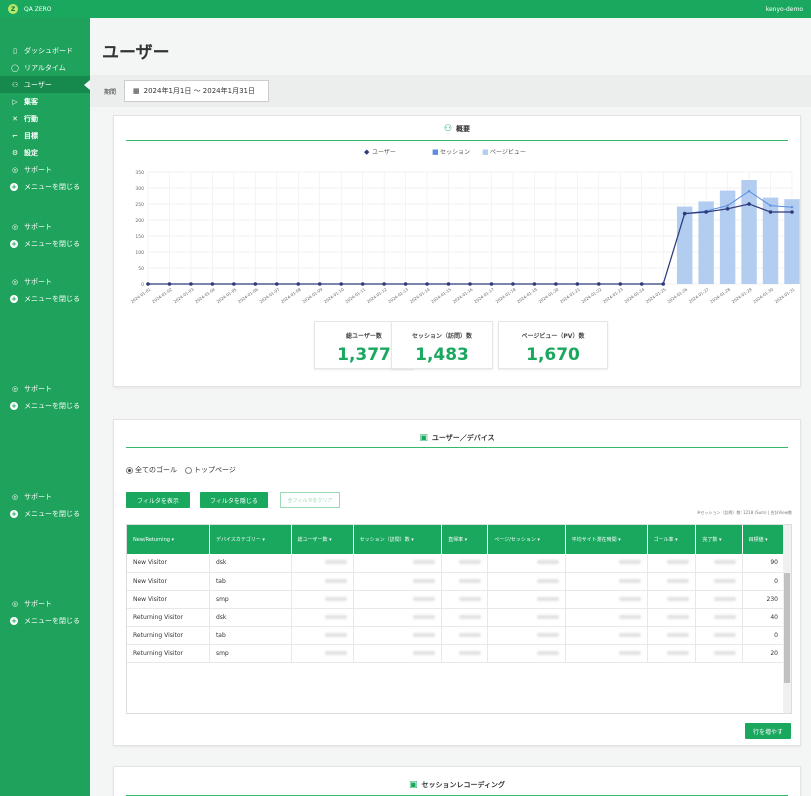 The height and width of the screenshot is (796, 811). I want to click on sidebar-item-7: ◎ サポート, so click(45, 169).